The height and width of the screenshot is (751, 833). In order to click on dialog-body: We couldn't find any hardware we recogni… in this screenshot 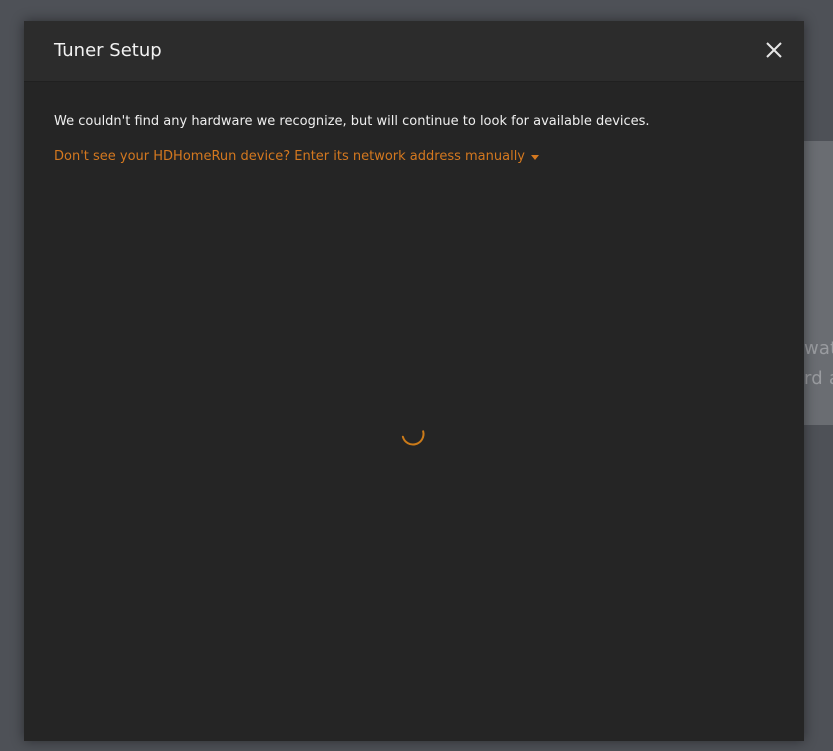, I will do `click(414, 139)`.